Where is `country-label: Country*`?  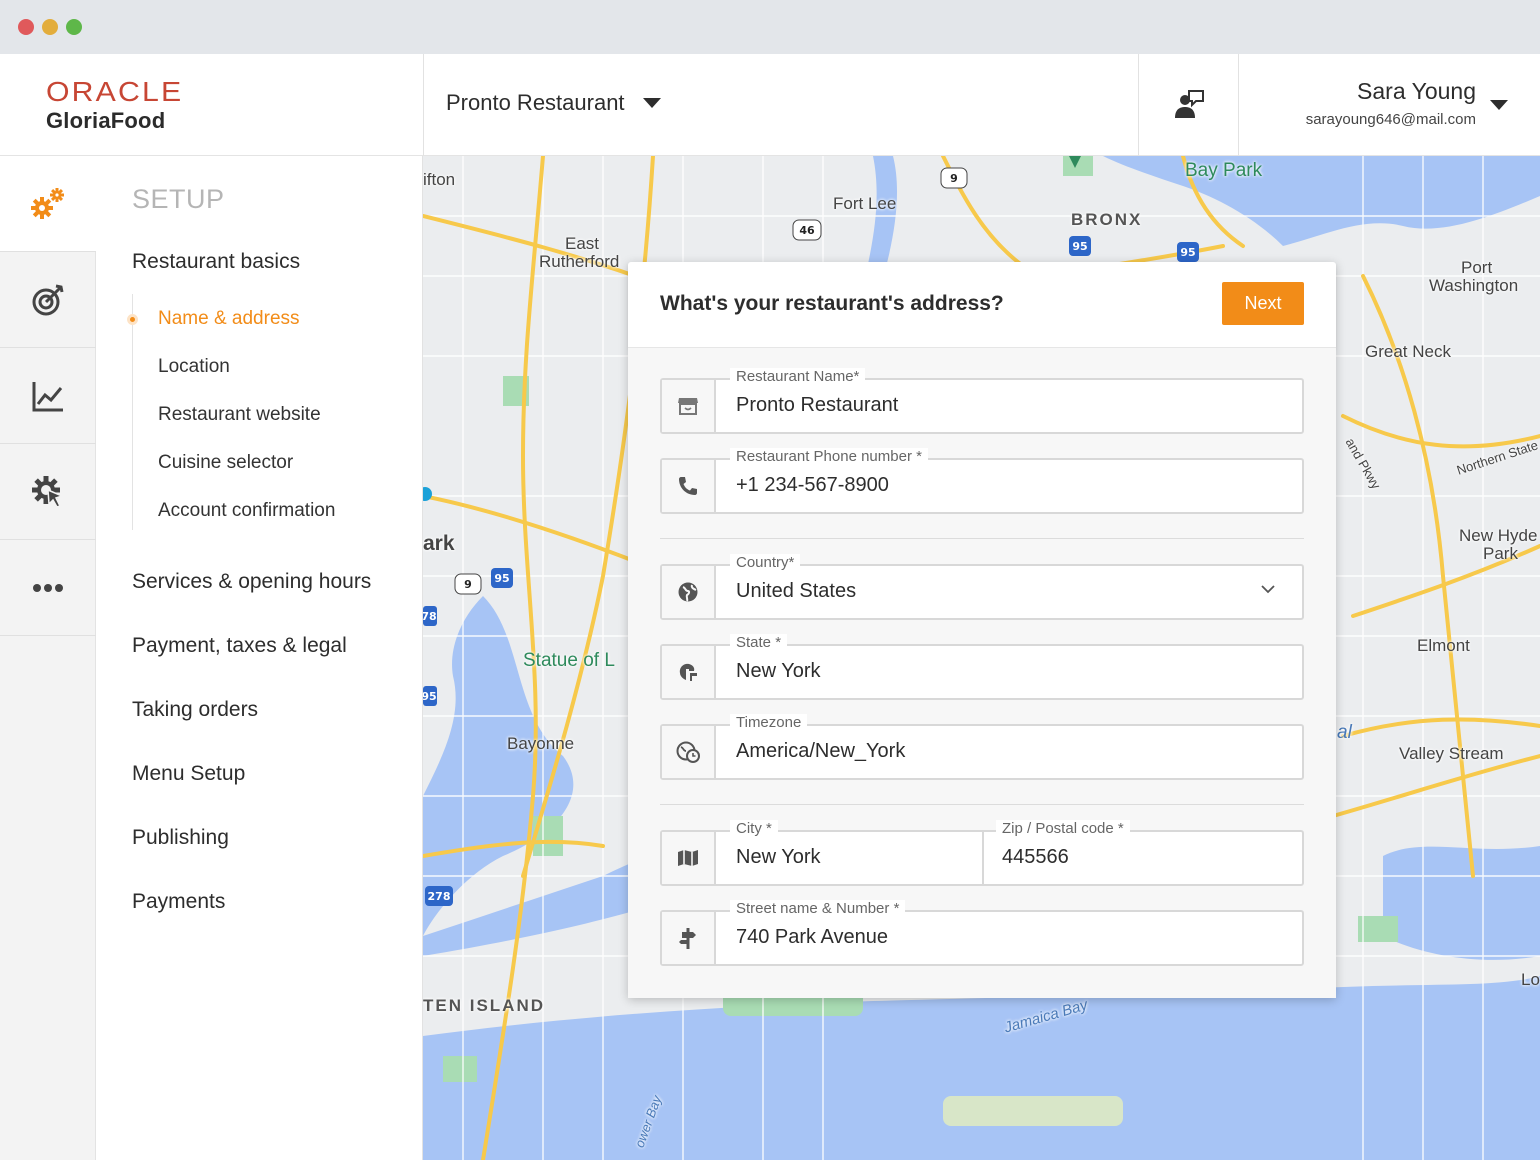
country-label: Country* is located at coordinates (765, 562).